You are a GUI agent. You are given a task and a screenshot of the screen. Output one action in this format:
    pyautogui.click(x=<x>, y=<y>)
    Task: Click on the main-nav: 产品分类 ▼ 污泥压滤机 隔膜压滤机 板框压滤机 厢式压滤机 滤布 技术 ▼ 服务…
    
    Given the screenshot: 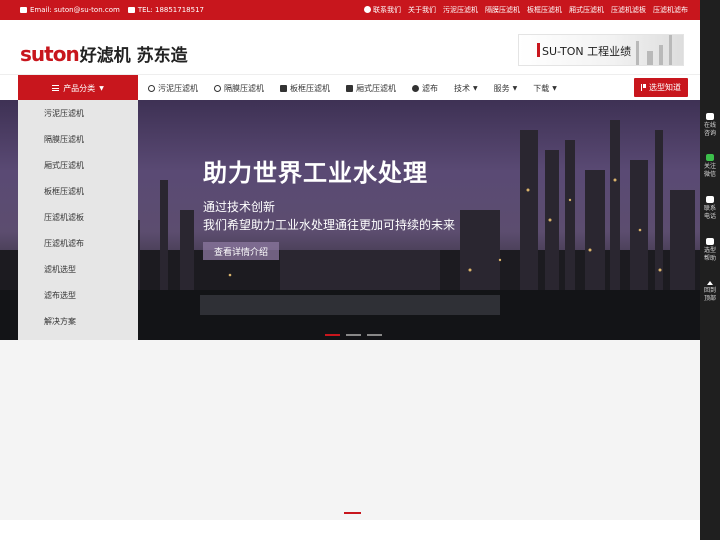 What is the action you would take?
    pyautogui.click(x=350, y=87)
    